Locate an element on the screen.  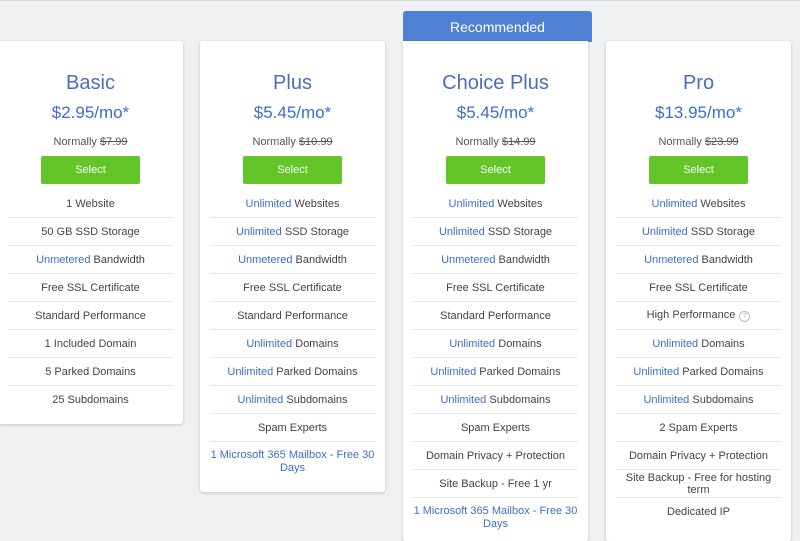
normal-price: Normally $14.99 is located at coordinates (495, 142).